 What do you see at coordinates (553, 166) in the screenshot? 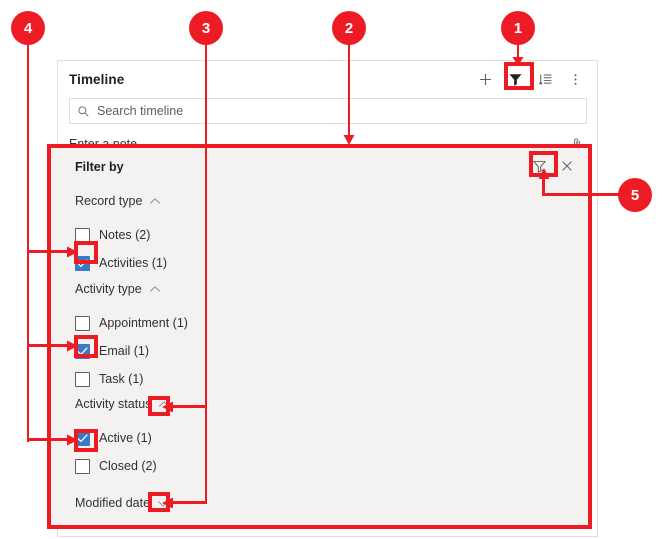
I see `filter-panel-tools` at bounding box center [553, 166].